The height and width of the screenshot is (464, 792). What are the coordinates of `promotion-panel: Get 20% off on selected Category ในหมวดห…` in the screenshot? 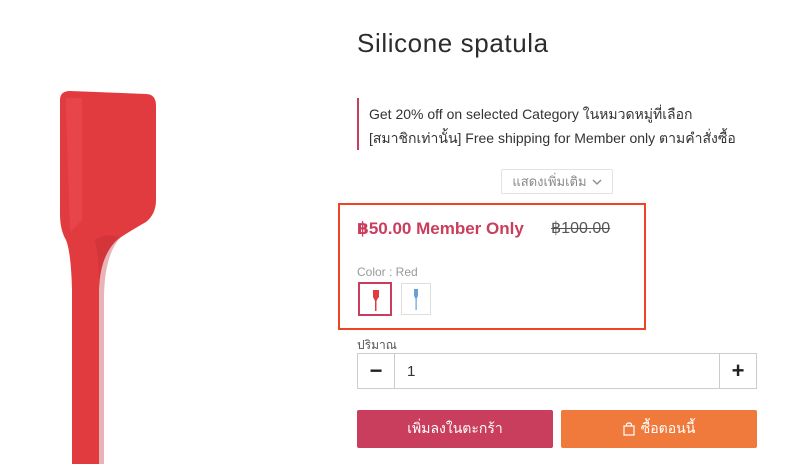 It's located at (558, 124).